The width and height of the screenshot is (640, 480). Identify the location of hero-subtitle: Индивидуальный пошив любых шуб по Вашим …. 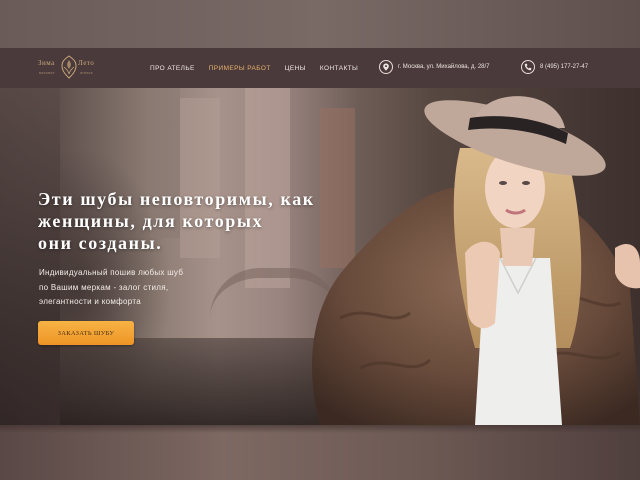
(134, 288).